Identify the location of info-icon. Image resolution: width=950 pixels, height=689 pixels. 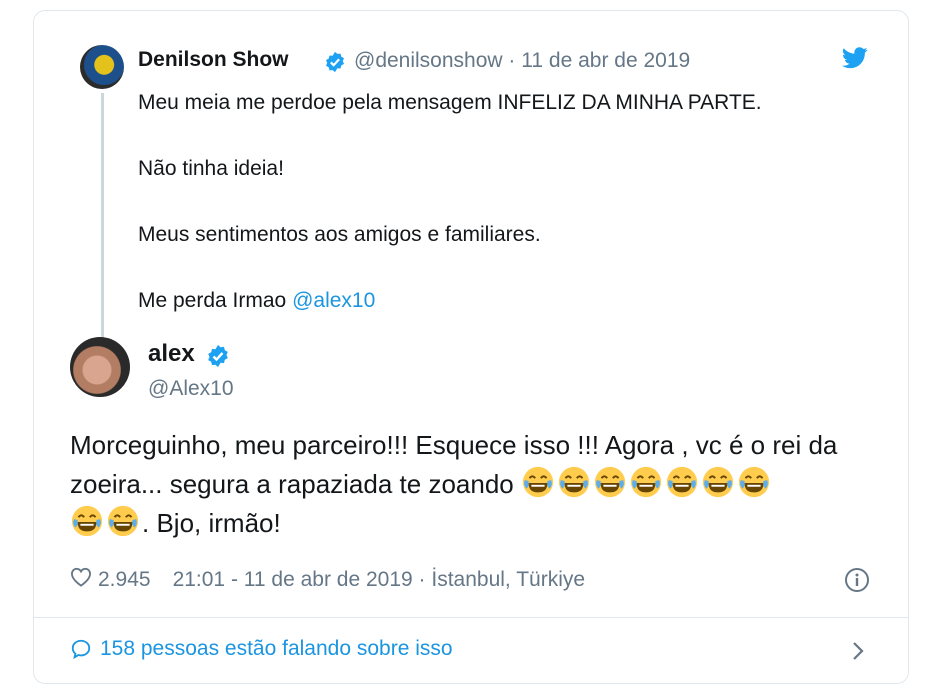
(857, 582).